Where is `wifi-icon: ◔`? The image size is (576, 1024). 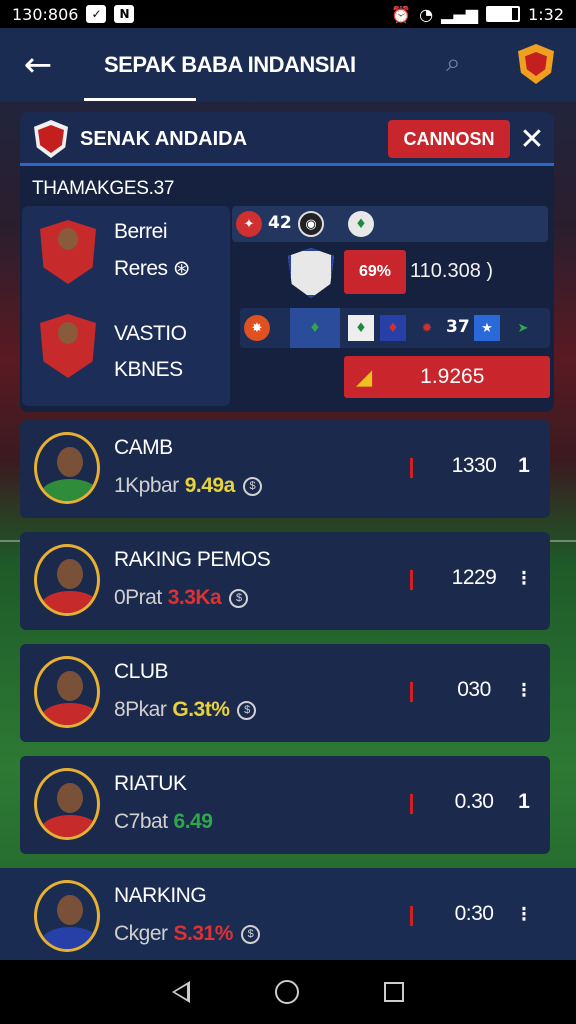 wifi-icon: ◔ is located at coordinates (426, 14).